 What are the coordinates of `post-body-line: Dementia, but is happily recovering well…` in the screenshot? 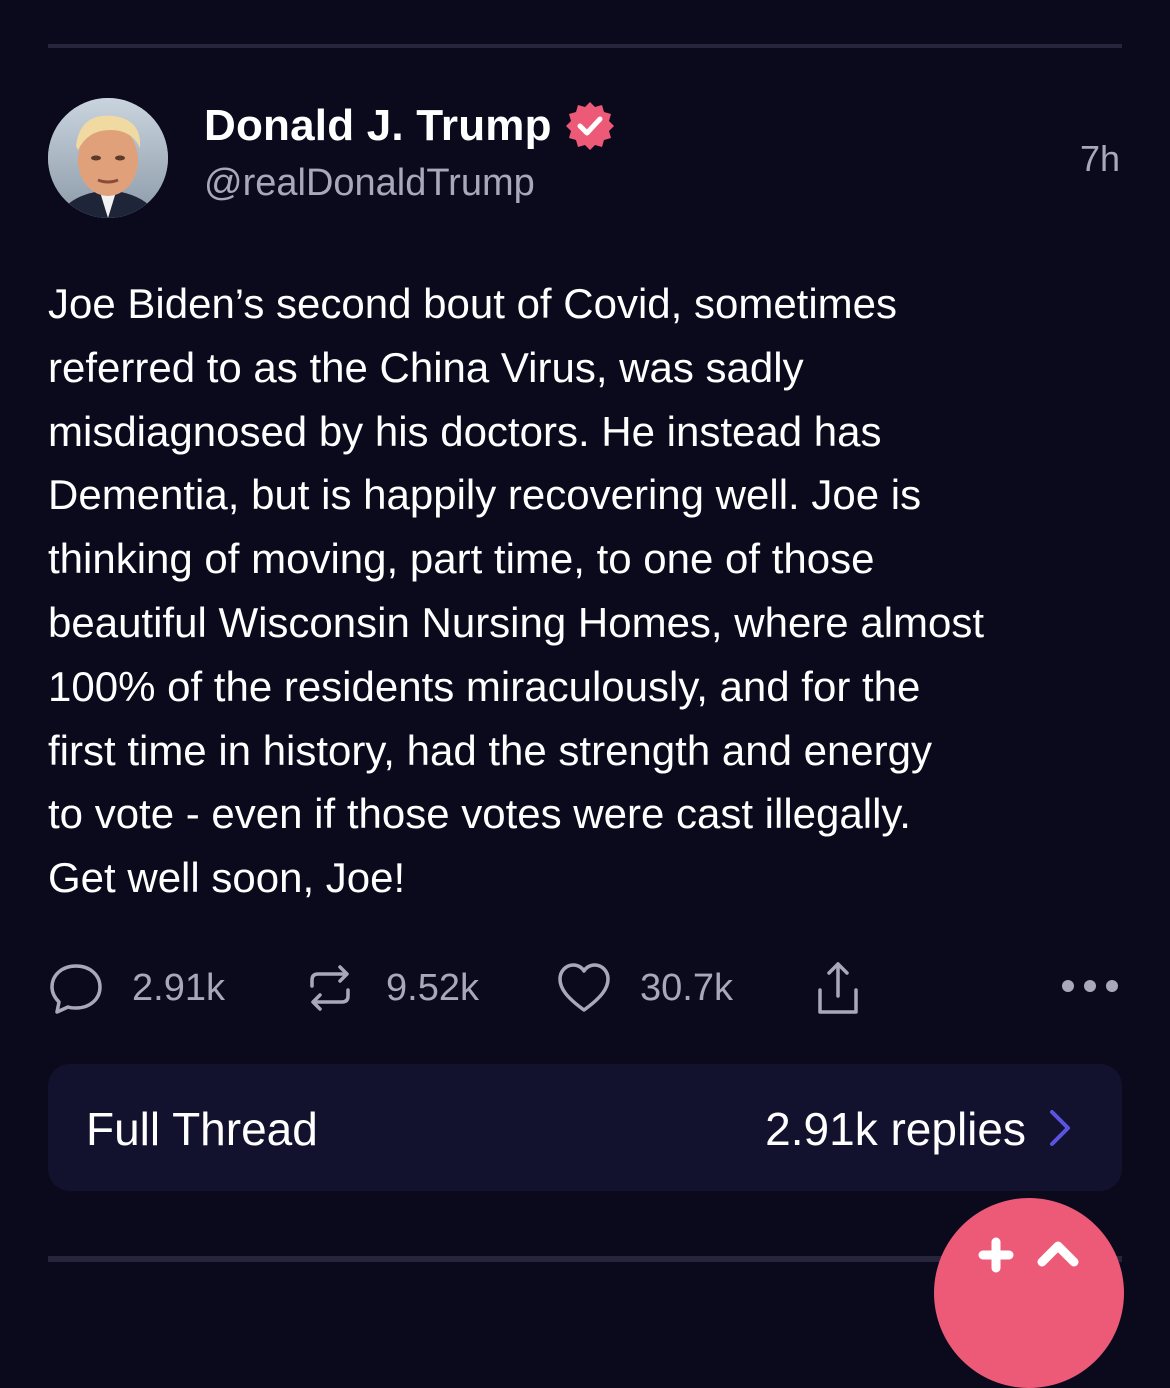 It's located at (485, 495).